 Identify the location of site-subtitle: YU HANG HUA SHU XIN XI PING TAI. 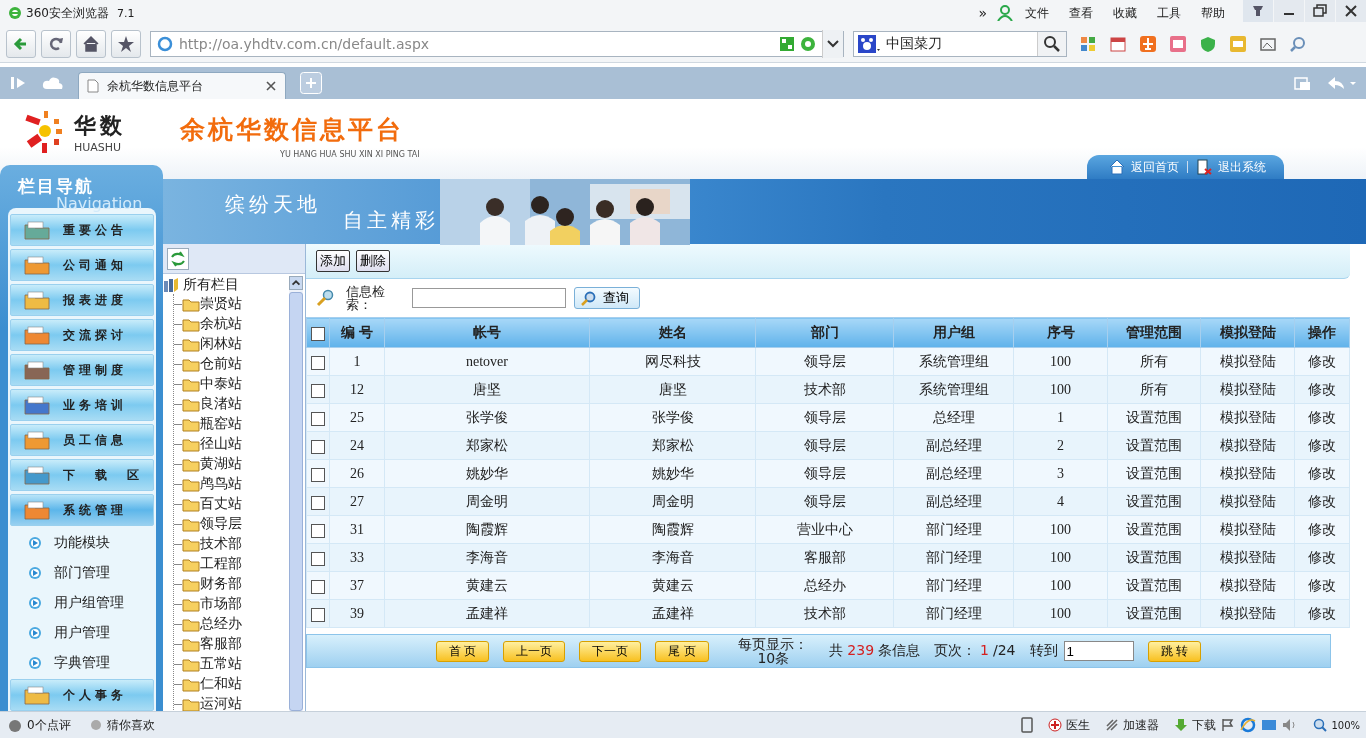
(350, 154).